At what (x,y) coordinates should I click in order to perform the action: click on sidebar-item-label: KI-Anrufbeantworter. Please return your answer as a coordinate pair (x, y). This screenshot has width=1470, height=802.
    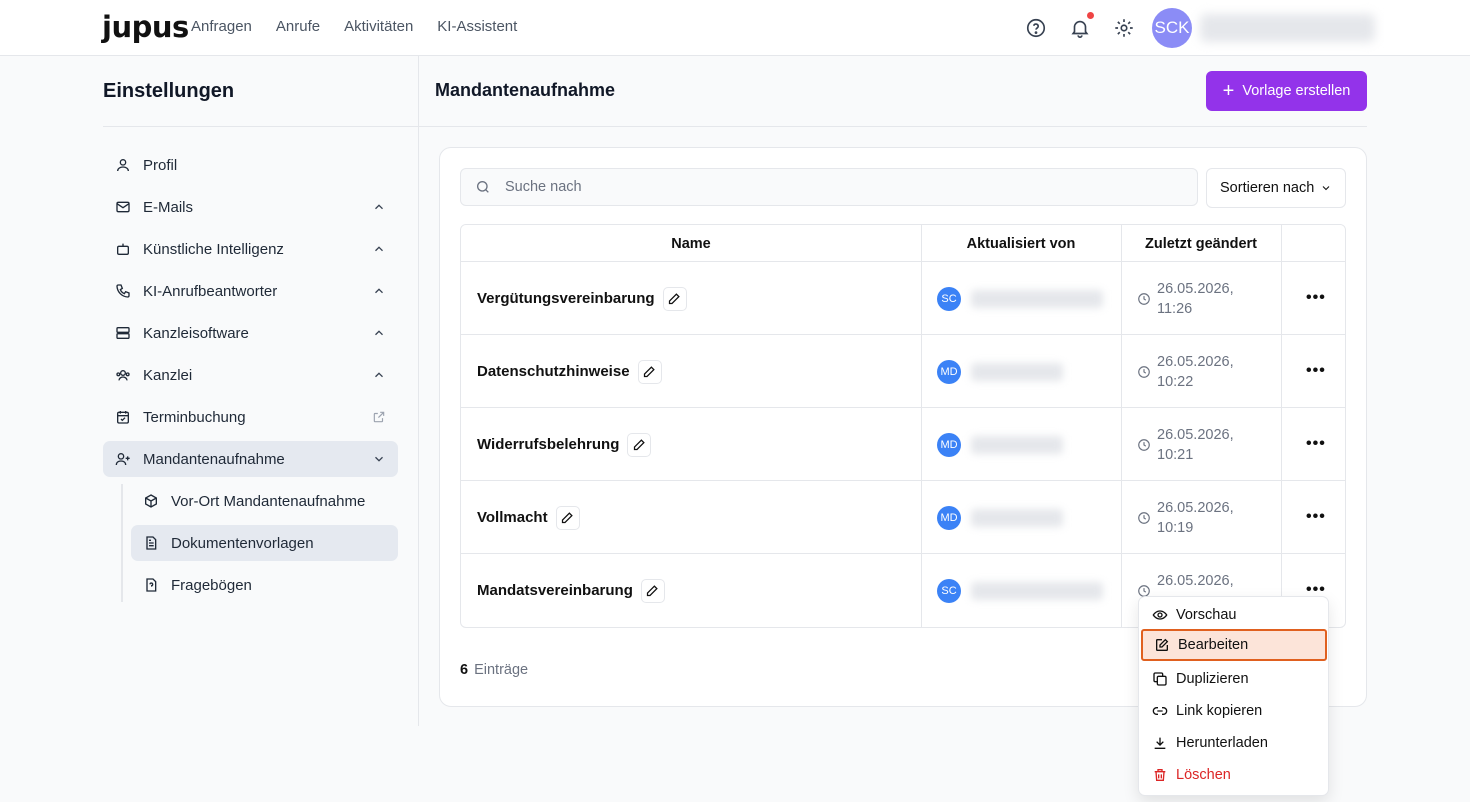
    Looking at the image, I should click on (210, 291).